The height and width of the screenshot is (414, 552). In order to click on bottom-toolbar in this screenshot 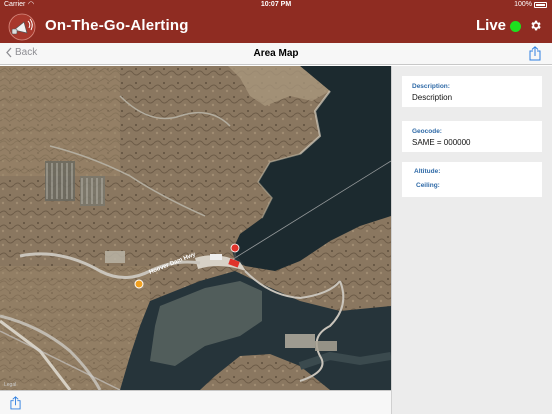, I will do `click(195, 402)`.